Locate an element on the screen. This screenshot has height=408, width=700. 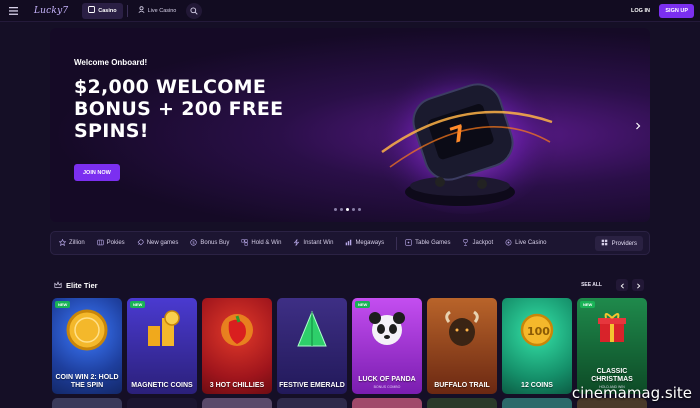
hero-eyebrow: Welcome Onboard! is located at coordinates (111, 62).